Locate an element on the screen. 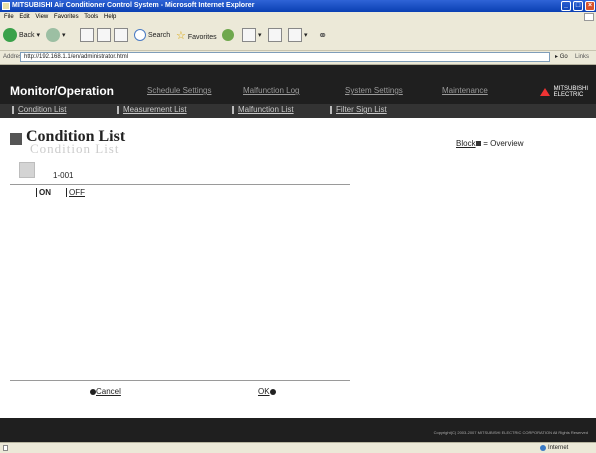  ok-label: OK is located at coordinates (264, 391).